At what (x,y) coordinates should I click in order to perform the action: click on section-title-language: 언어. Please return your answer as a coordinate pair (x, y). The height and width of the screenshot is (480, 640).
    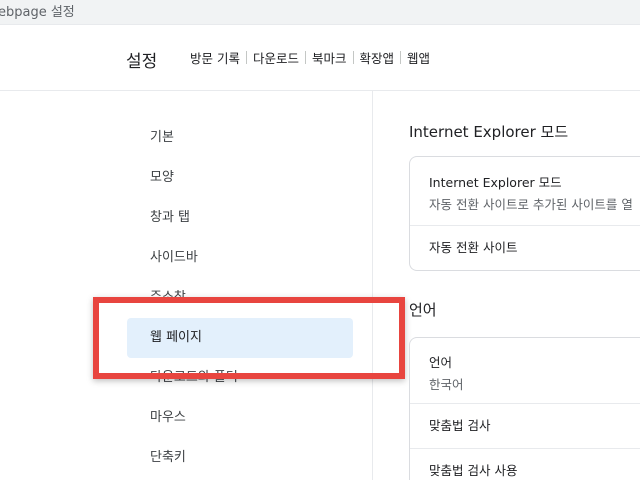
    Looking at the image, I should click on (423, 310).